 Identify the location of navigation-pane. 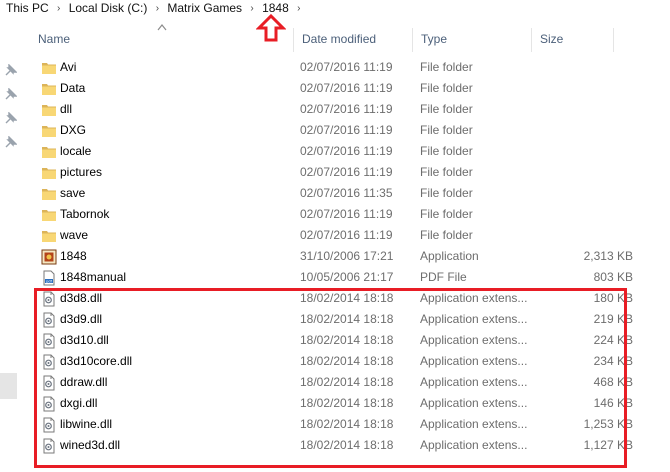
(11, 244).